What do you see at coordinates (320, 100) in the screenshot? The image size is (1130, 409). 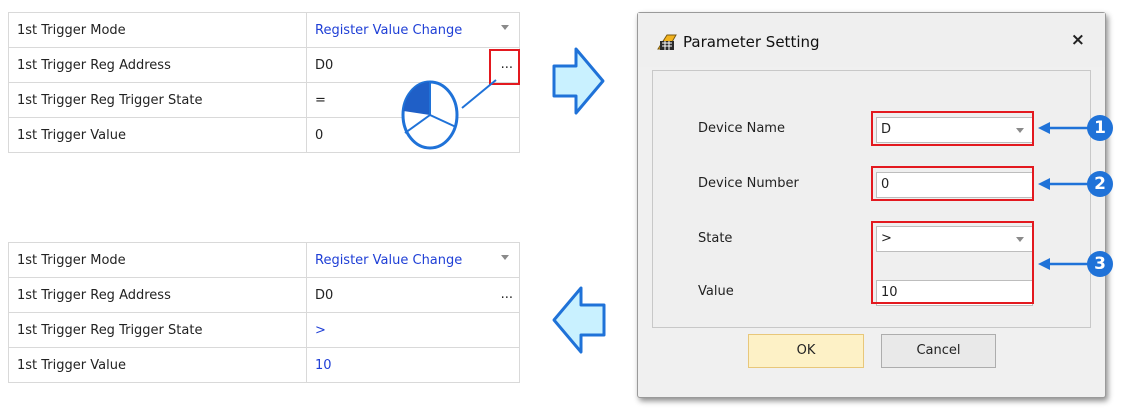 I see `property-value: =` at bounding box center [320, 100].